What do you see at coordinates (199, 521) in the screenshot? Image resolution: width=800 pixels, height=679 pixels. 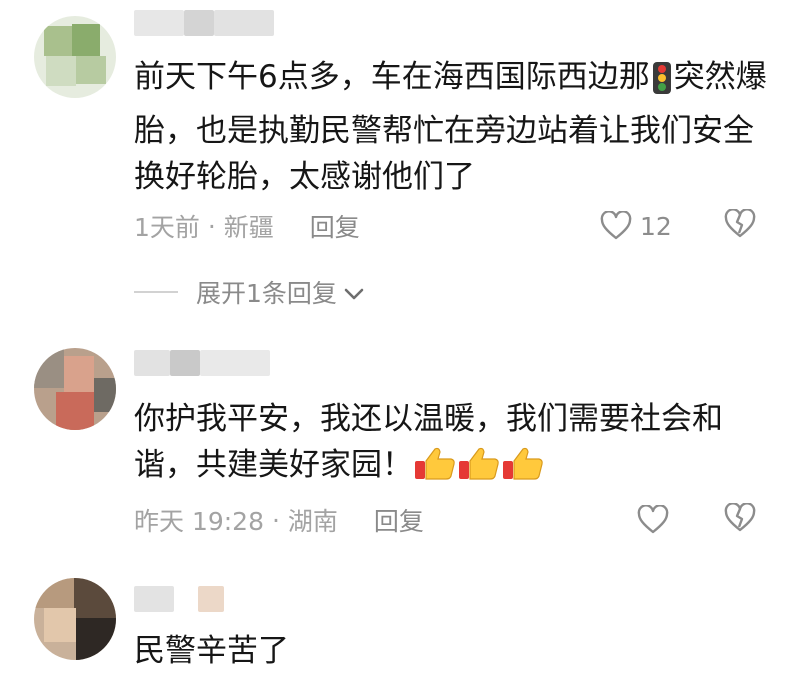 I see `comment-time: 昨天 19:28` at bounding box center [199, 521].